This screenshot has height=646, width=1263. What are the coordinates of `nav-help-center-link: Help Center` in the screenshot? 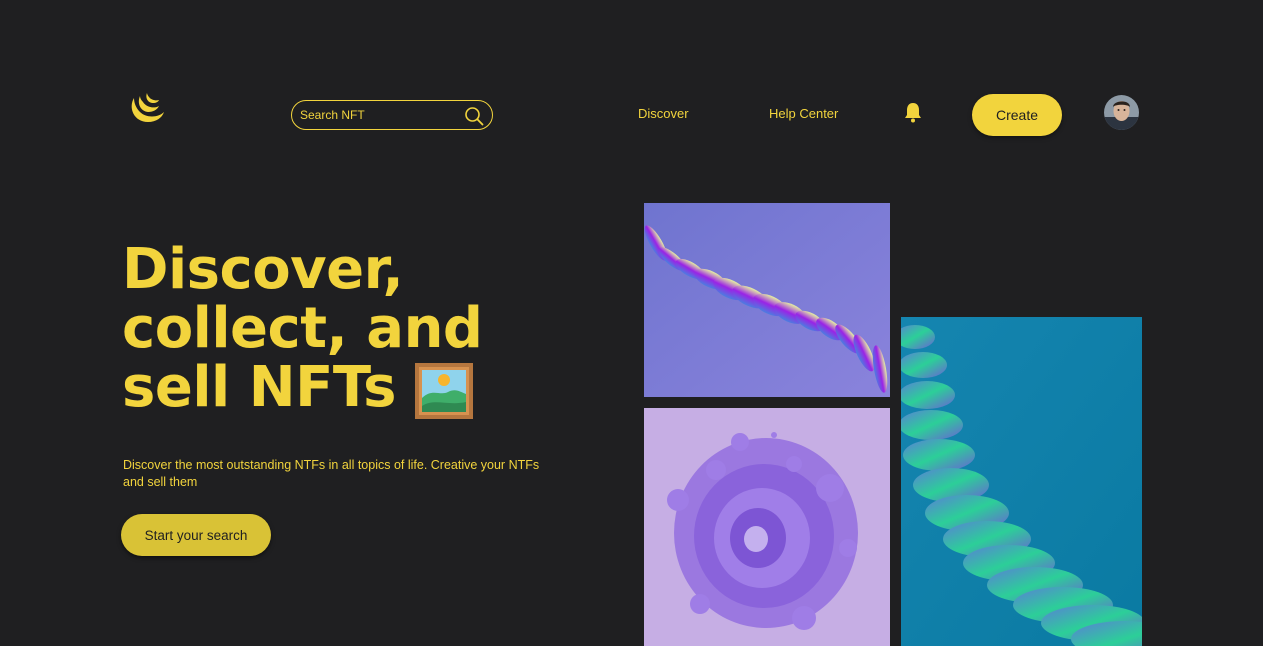 It's located at (803, 113).